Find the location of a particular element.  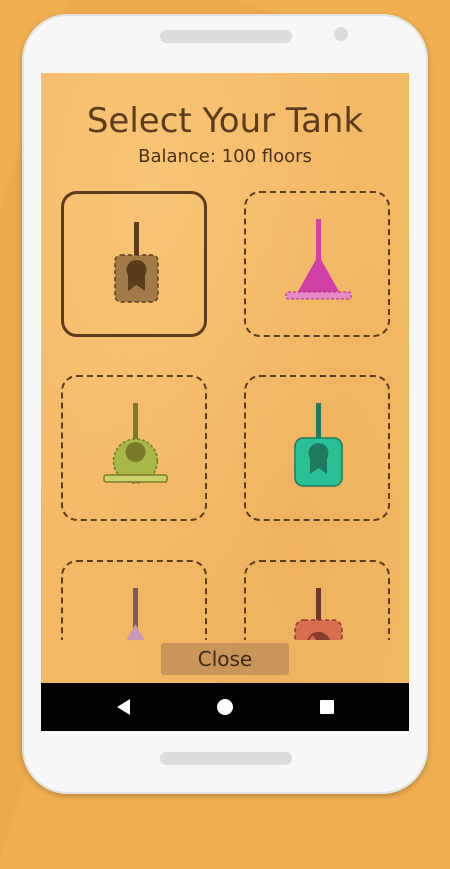

lilac-cone-tank-icon is located at coordinates (135, 614).